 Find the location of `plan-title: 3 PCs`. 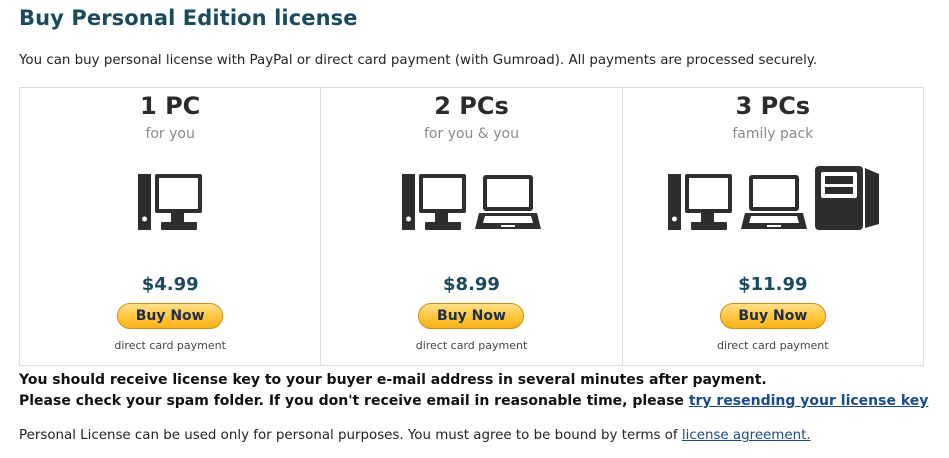

plan-title: 3 PCs is located at coordinates (773, 106).